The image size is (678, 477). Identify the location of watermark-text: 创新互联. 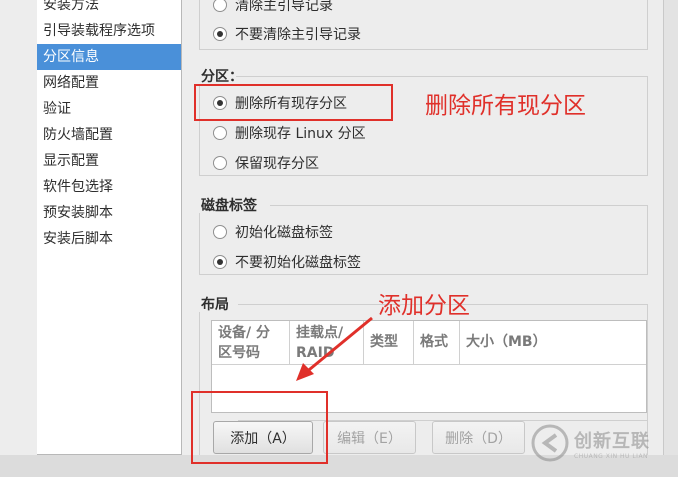
(612, 441).